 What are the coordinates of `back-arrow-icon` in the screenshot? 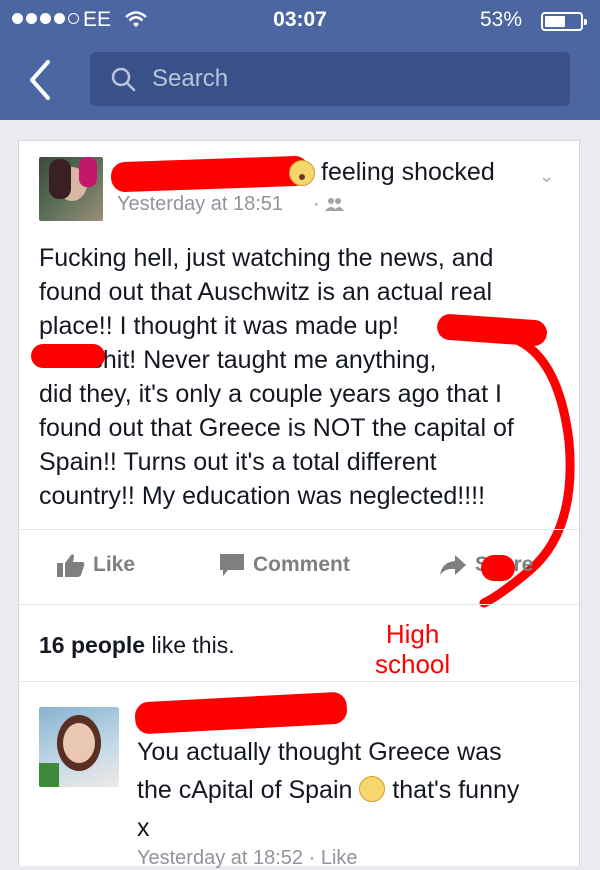 It's located at (40, 80).